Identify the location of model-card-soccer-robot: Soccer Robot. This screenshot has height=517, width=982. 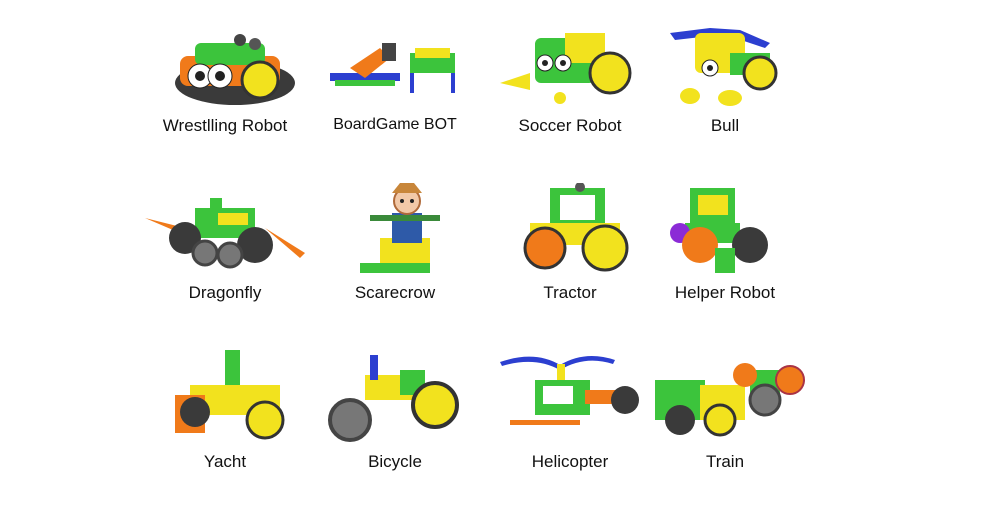
(570, 93).